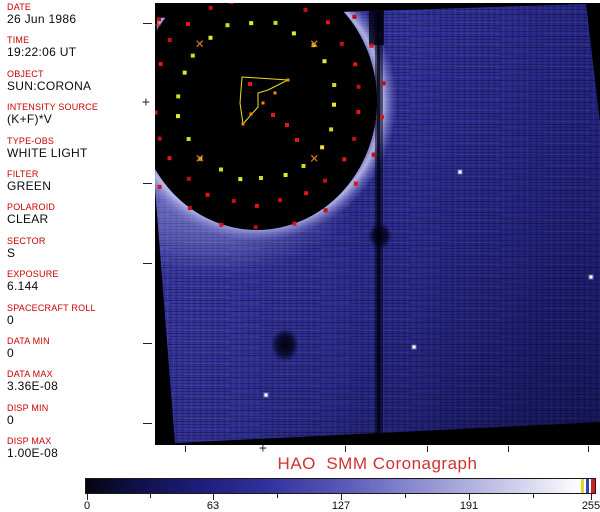 The image size is (600, 512). What do you see at coordinates (87, 506) in the screenshot?
I see `colorbar-tick-label: 0` at bounding box center [87, 506].